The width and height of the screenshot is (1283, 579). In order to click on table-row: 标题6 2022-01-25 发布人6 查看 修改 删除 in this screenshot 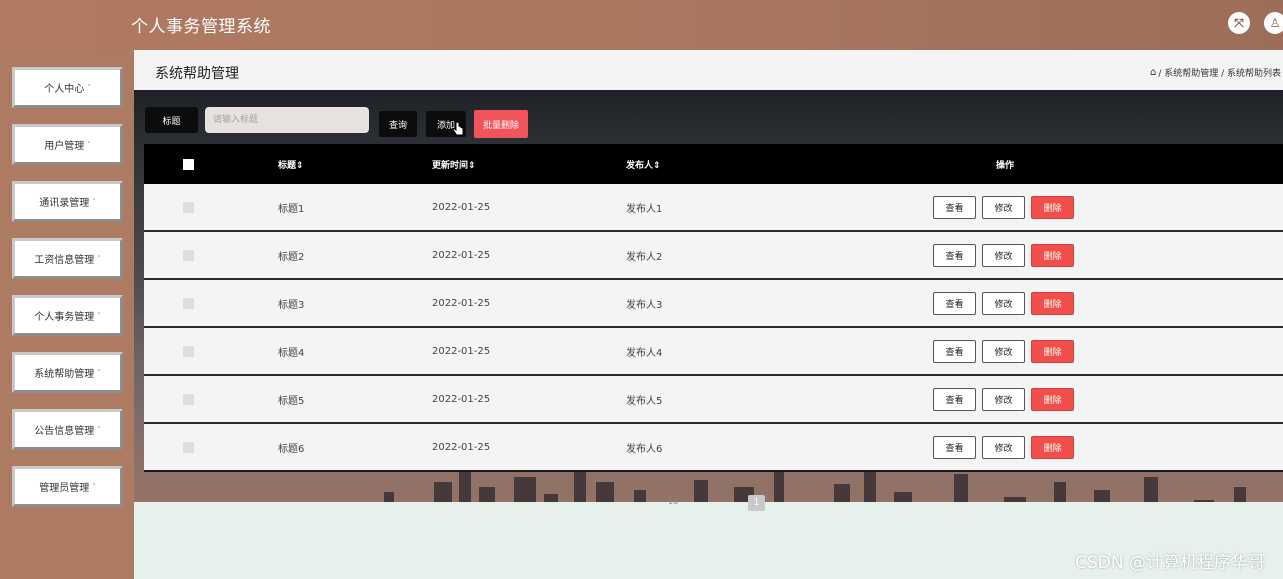, I will do `click(713, 448)`.